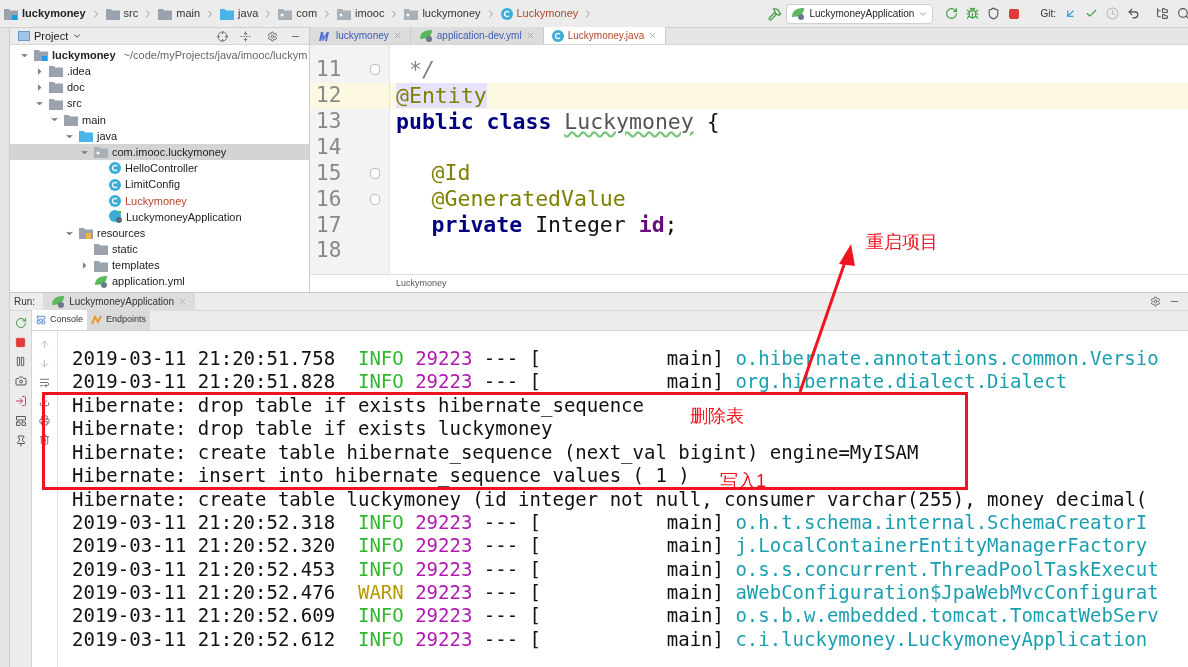 The image size is (1188, 667). Describe the element at coordinates (159, 233) in the screenshot. I see `tree-item: resources` at that location.